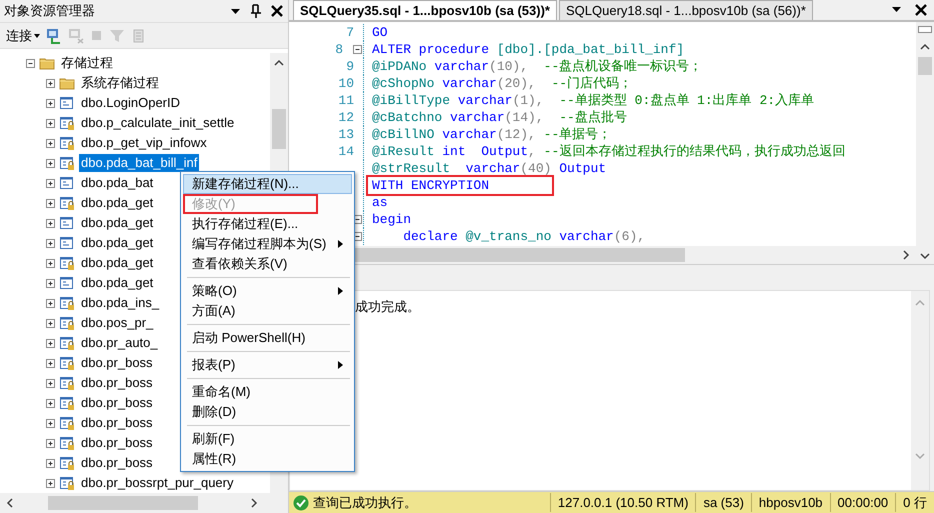  Describe the element at coordinates (267, 439) in the screenshot. I see `menu-item: 刷新(F)` at that location.